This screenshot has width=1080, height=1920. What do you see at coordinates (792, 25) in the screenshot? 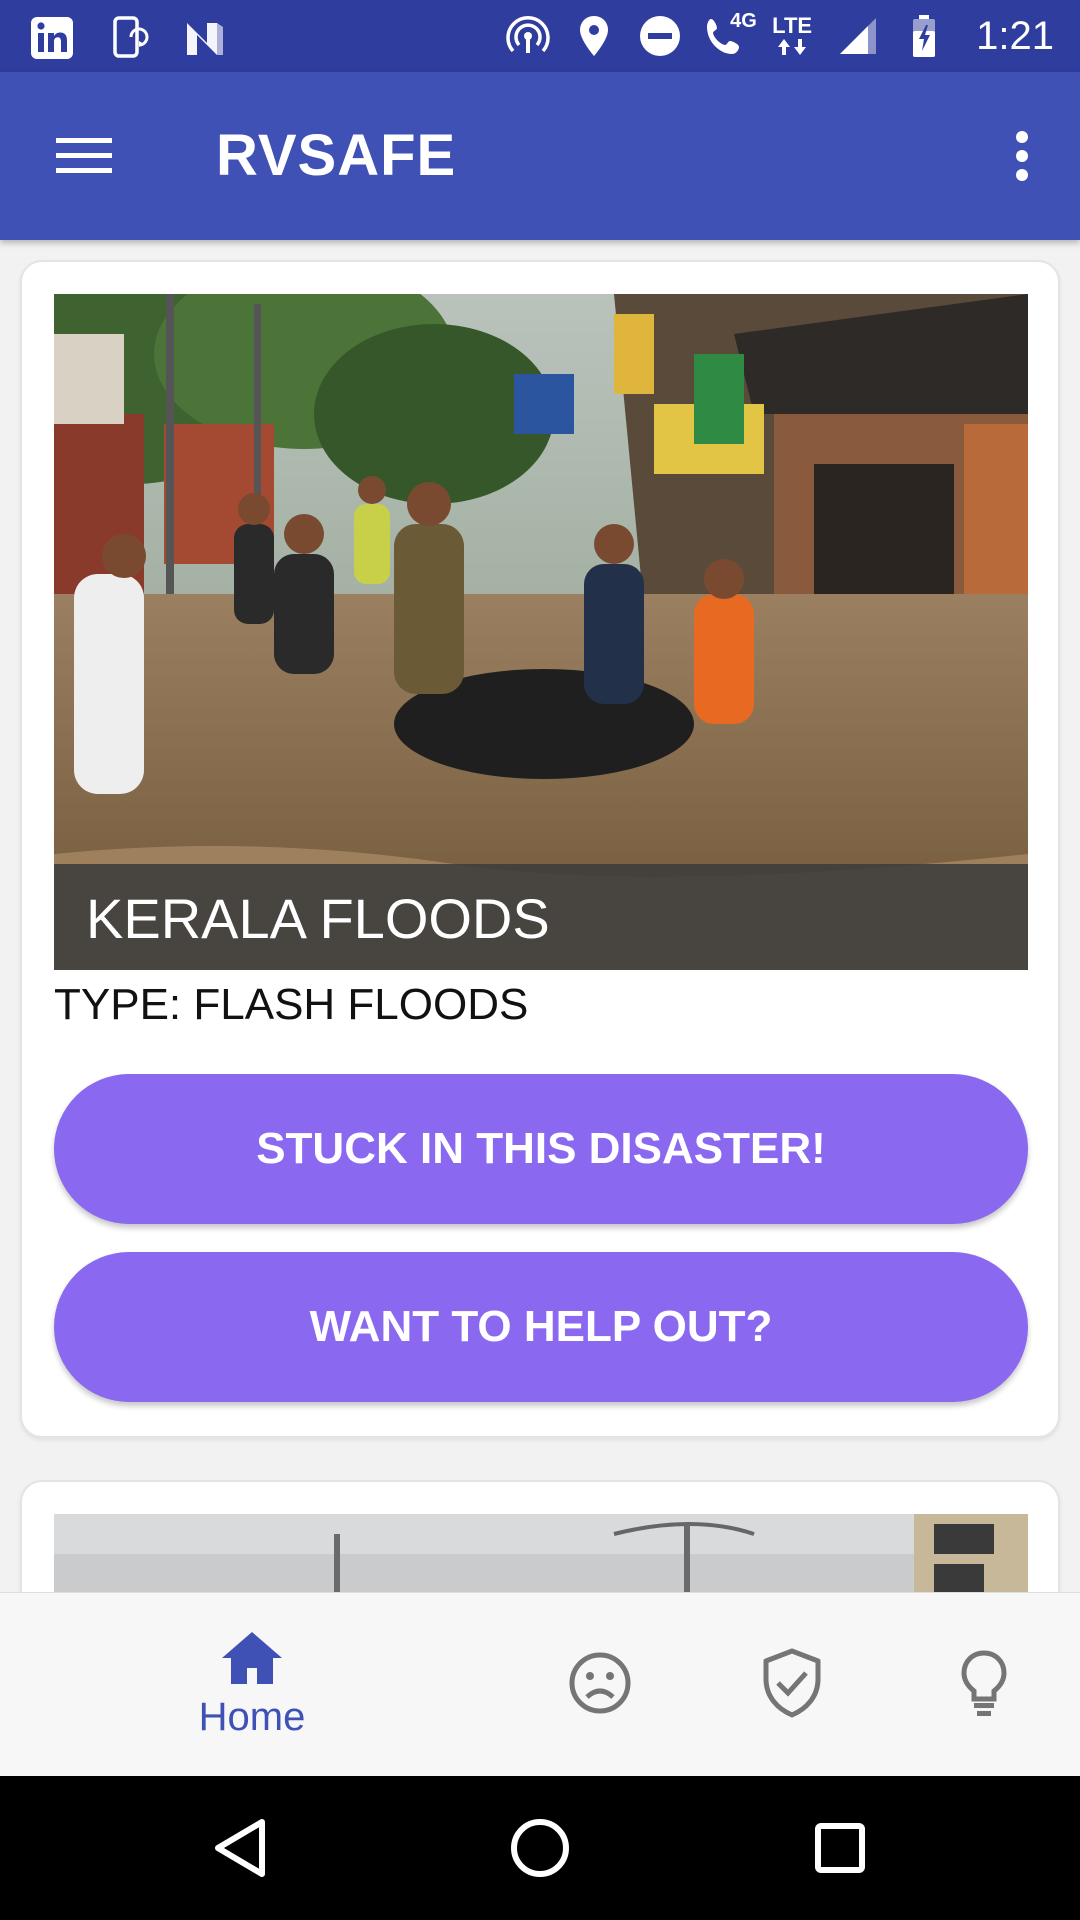
I see `network-type-label: LTE` at bounding box center [792, 25].